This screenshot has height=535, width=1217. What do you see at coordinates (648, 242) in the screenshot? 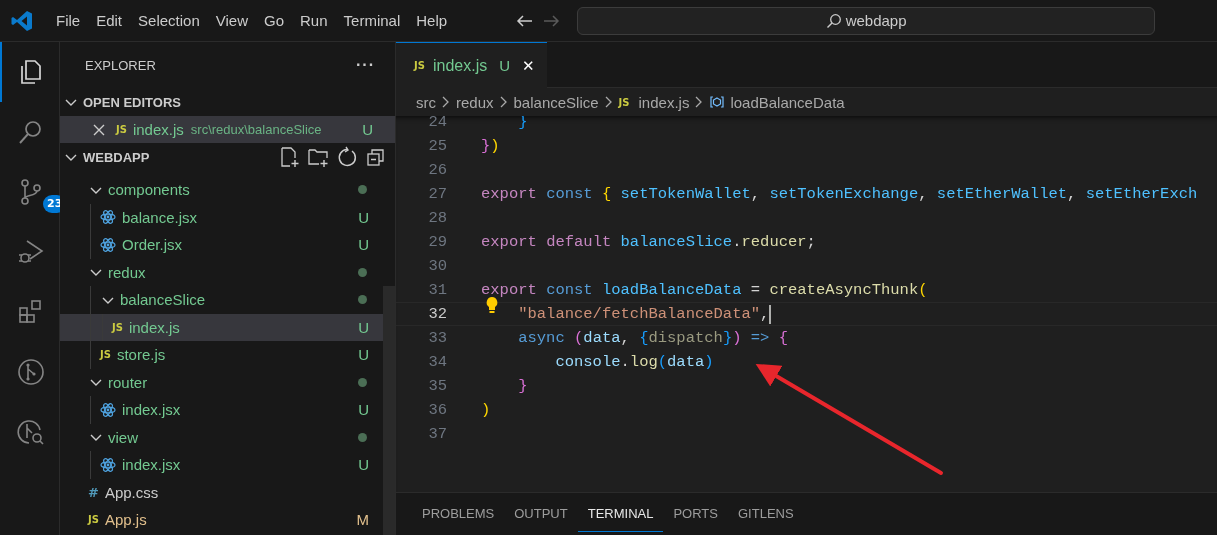
I see `code-line: export default balanceSlice.reducer;` at bounding box center [648, 242].